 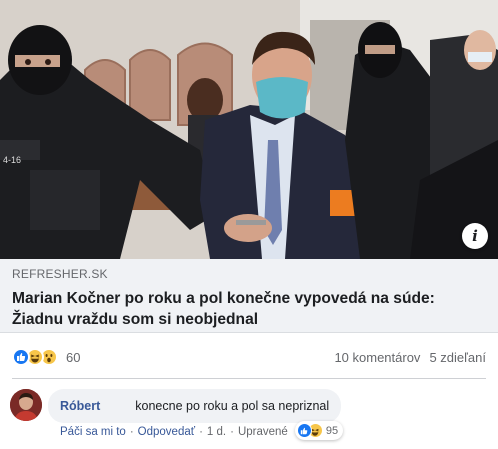 I want to click on comment-time: 1 d., so click(x=216, y=432).